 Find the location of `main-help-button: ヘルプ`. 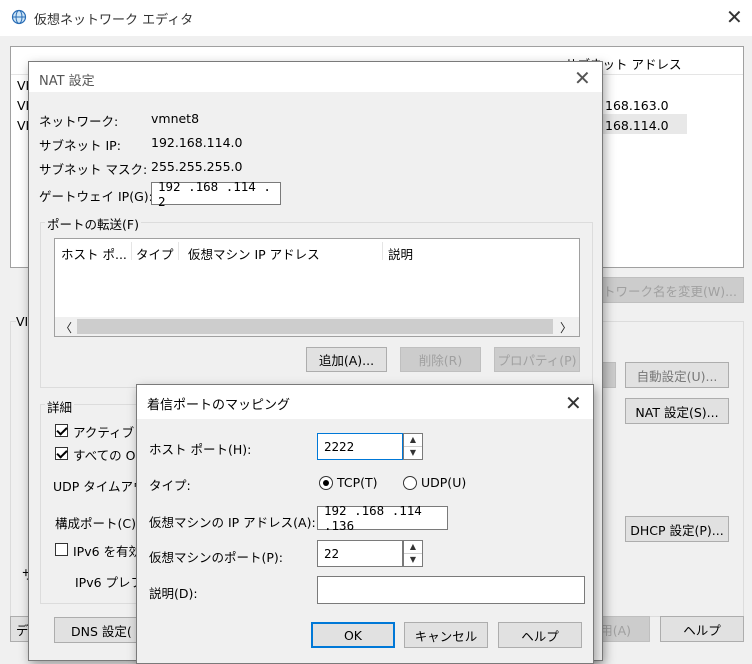

main-help-button: ヘルプ is located at coordinates (702, 629).